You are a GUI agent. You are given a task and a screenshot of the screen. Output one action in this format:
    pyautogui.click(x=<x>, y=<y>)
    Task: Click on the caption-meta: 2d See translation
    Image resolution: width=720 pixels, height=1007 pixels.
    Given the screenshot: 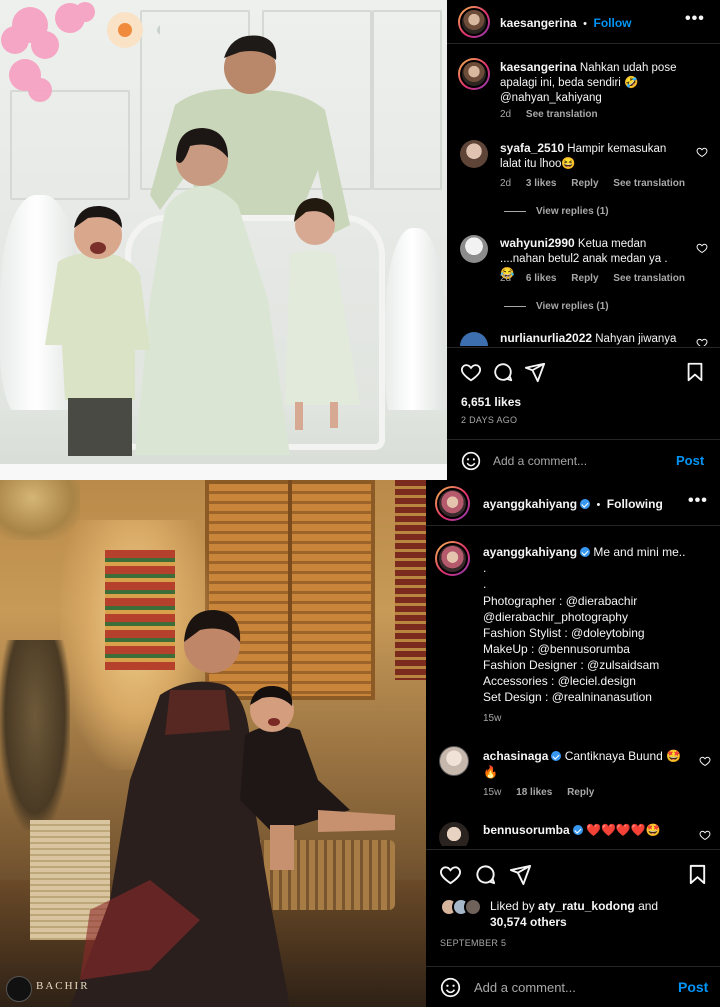 What is the action you would take?
    pyautogui.click(x=555, y=114)
    